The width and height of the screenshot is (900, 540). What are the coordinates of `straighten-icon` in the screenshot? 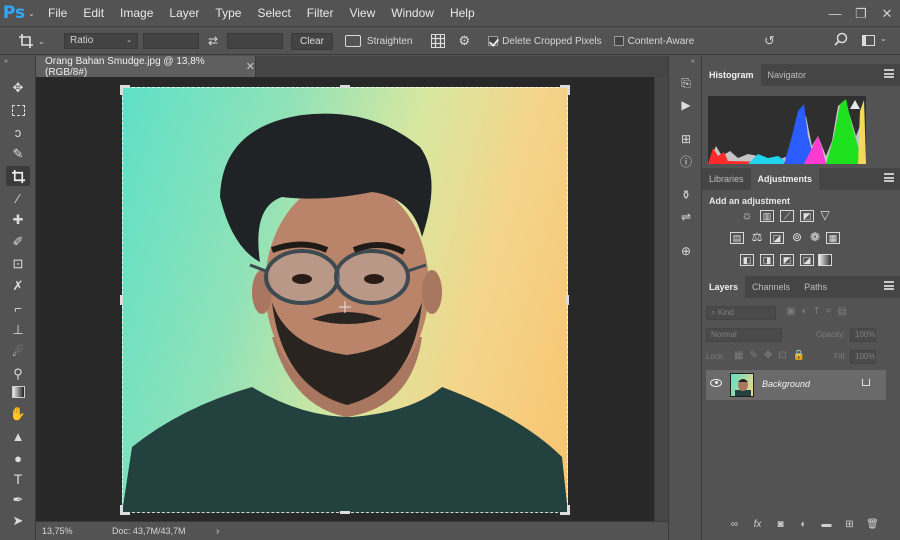 It's located at (352, 41).